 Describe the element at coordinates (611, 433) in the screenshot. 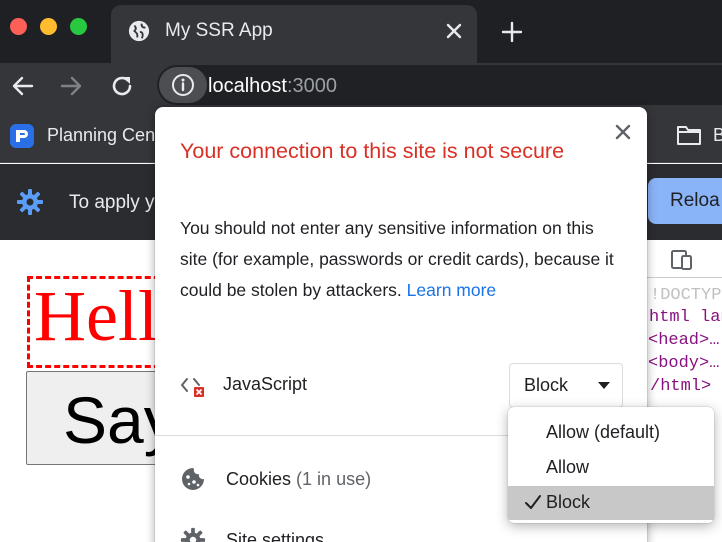

I see `menu-option-allow-default: Allow (default)` at that location.